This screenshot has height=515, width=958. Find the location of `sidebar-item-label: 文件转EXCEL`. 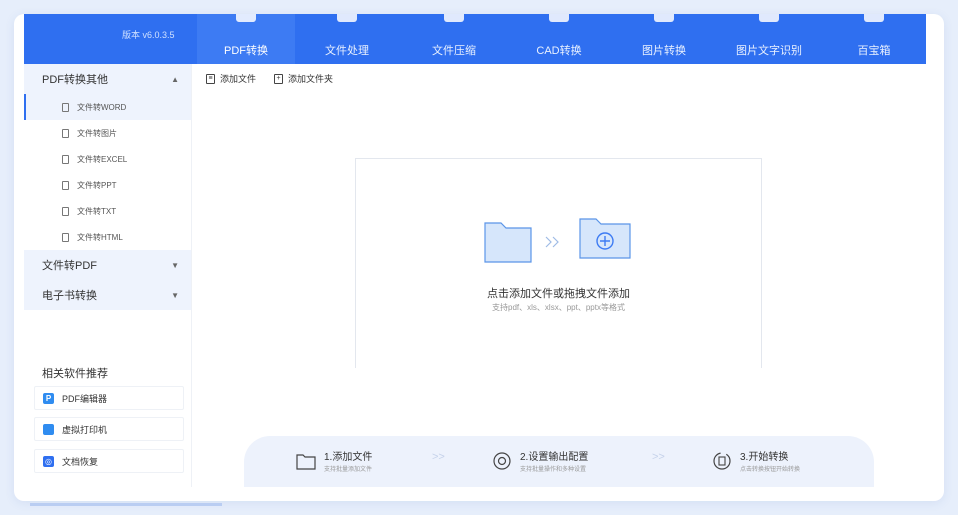

sidebar-item-label: 文件转EXCEL is located at coordinates (102, 159).